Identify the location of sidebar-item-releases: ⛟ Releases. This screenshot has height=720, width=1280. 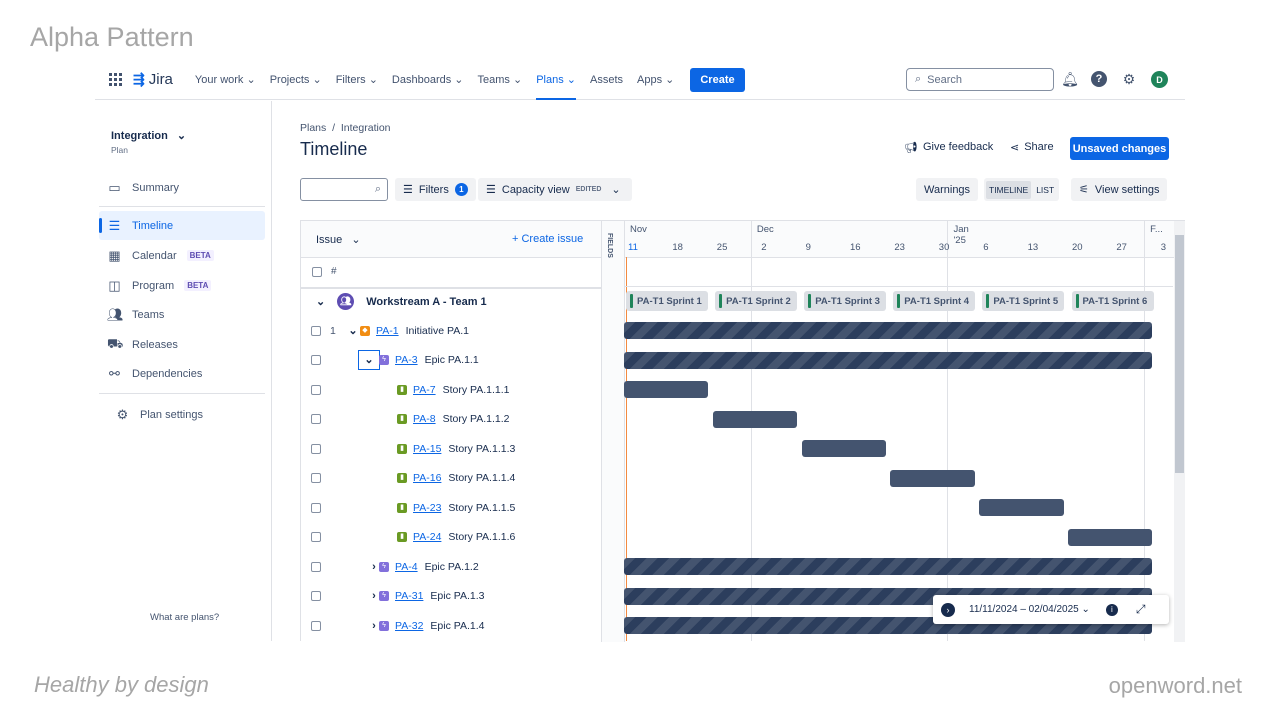
(182, 344).